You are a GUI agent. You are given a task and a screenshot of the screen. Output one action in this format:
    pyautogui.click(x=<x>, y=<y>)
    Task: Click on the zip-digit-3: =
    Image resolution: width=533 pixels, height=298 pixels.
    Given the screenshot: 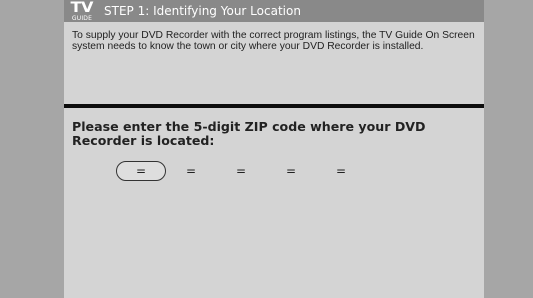 What is the action you would take?
    pyautogui.click(x=241, y=171)
    